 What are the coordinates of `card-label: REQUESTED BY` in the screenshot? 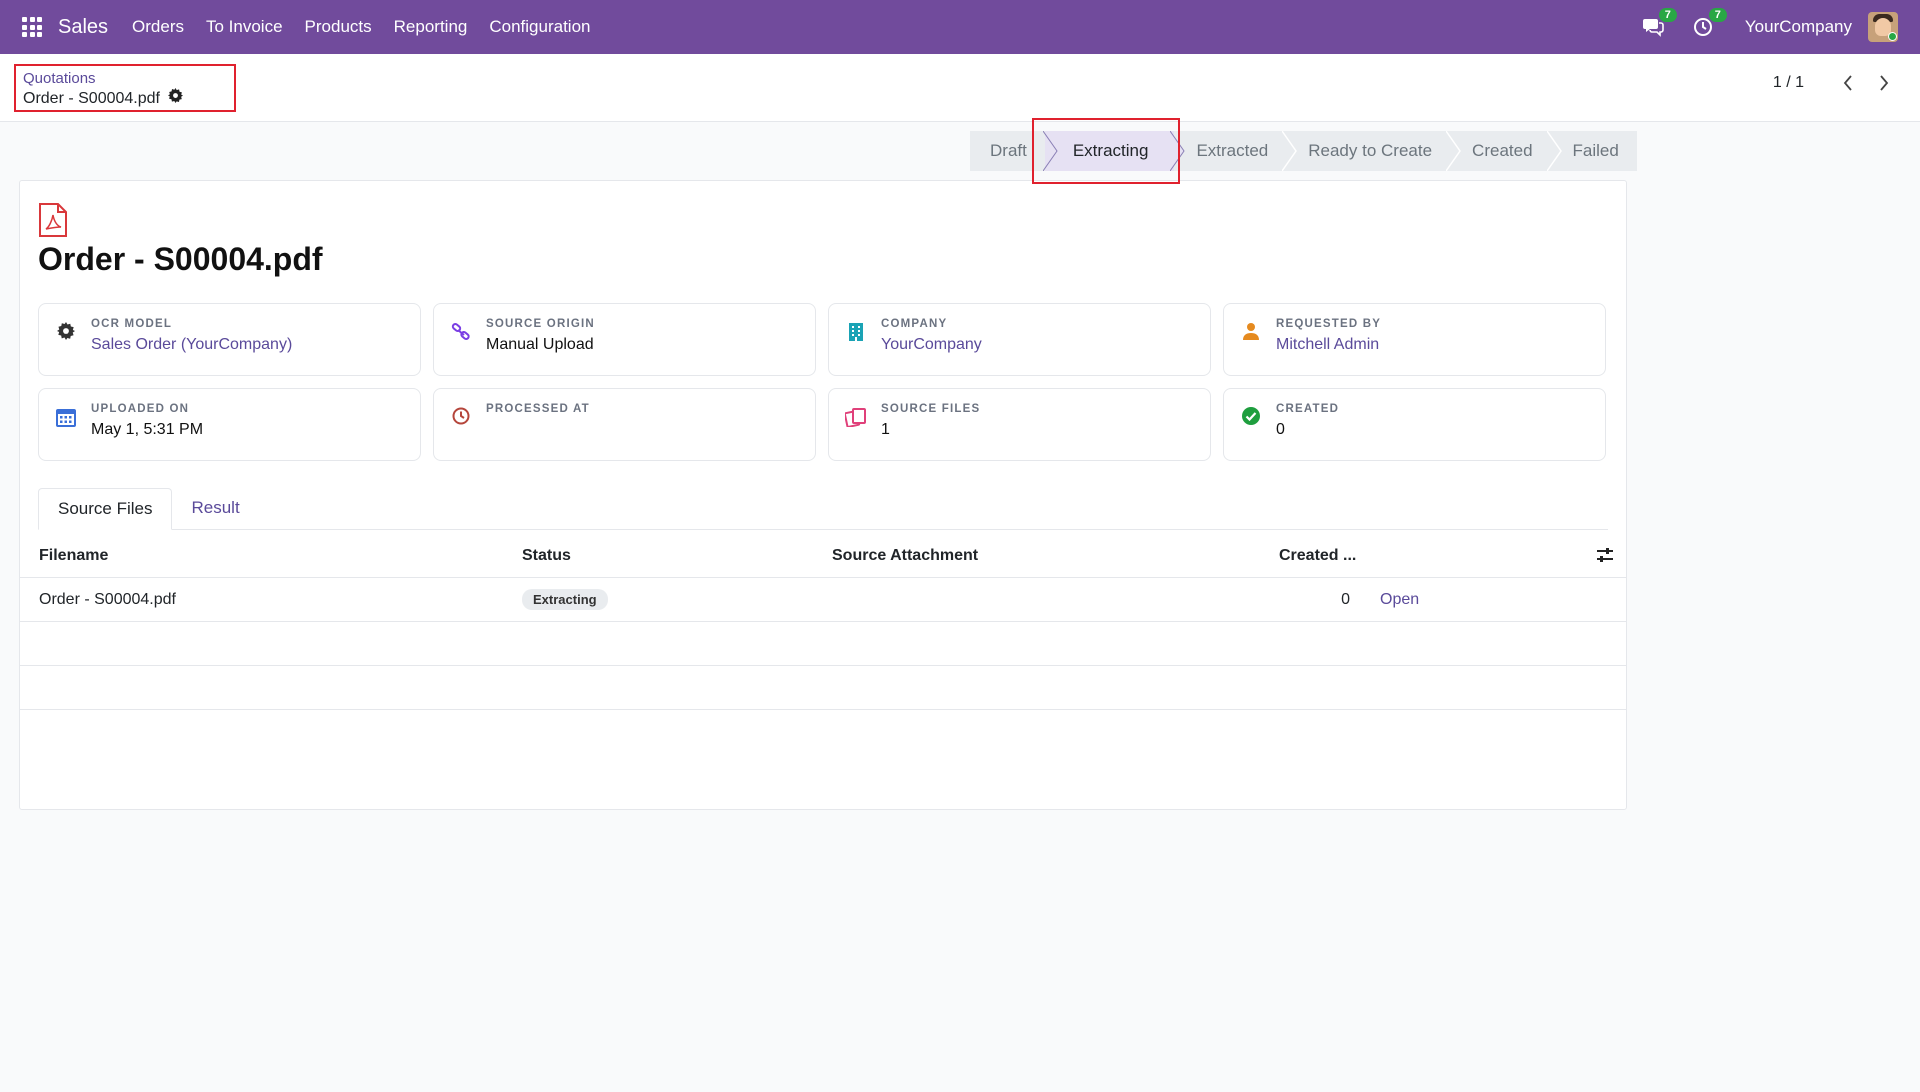 It's located at (1329, 324).